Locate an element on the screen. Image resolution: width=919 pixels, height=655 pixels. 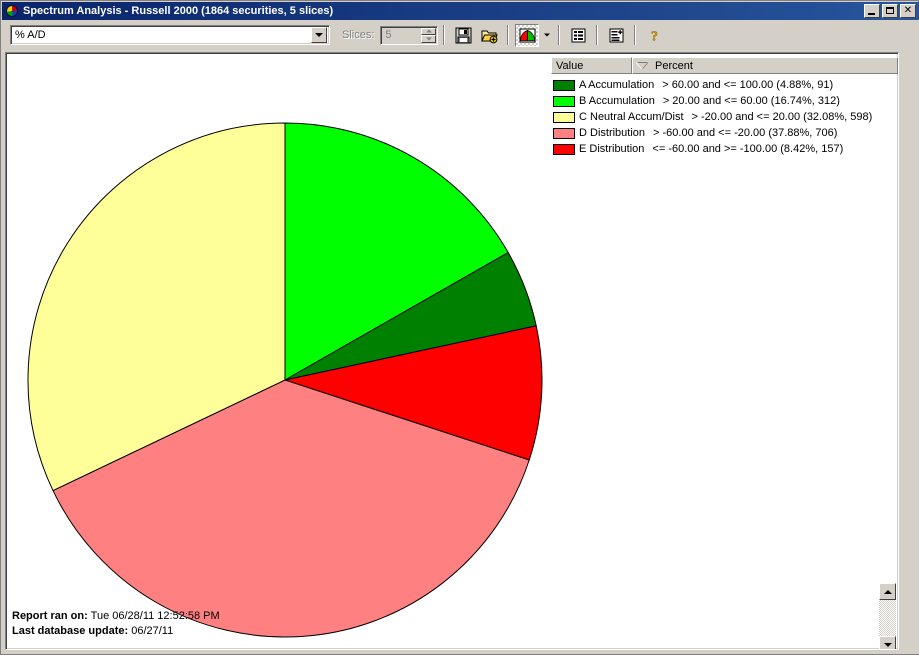
legend-row-range: > -20.00 and <= 20.00 (32.08%, 598) is located at coordinates (782, 117).